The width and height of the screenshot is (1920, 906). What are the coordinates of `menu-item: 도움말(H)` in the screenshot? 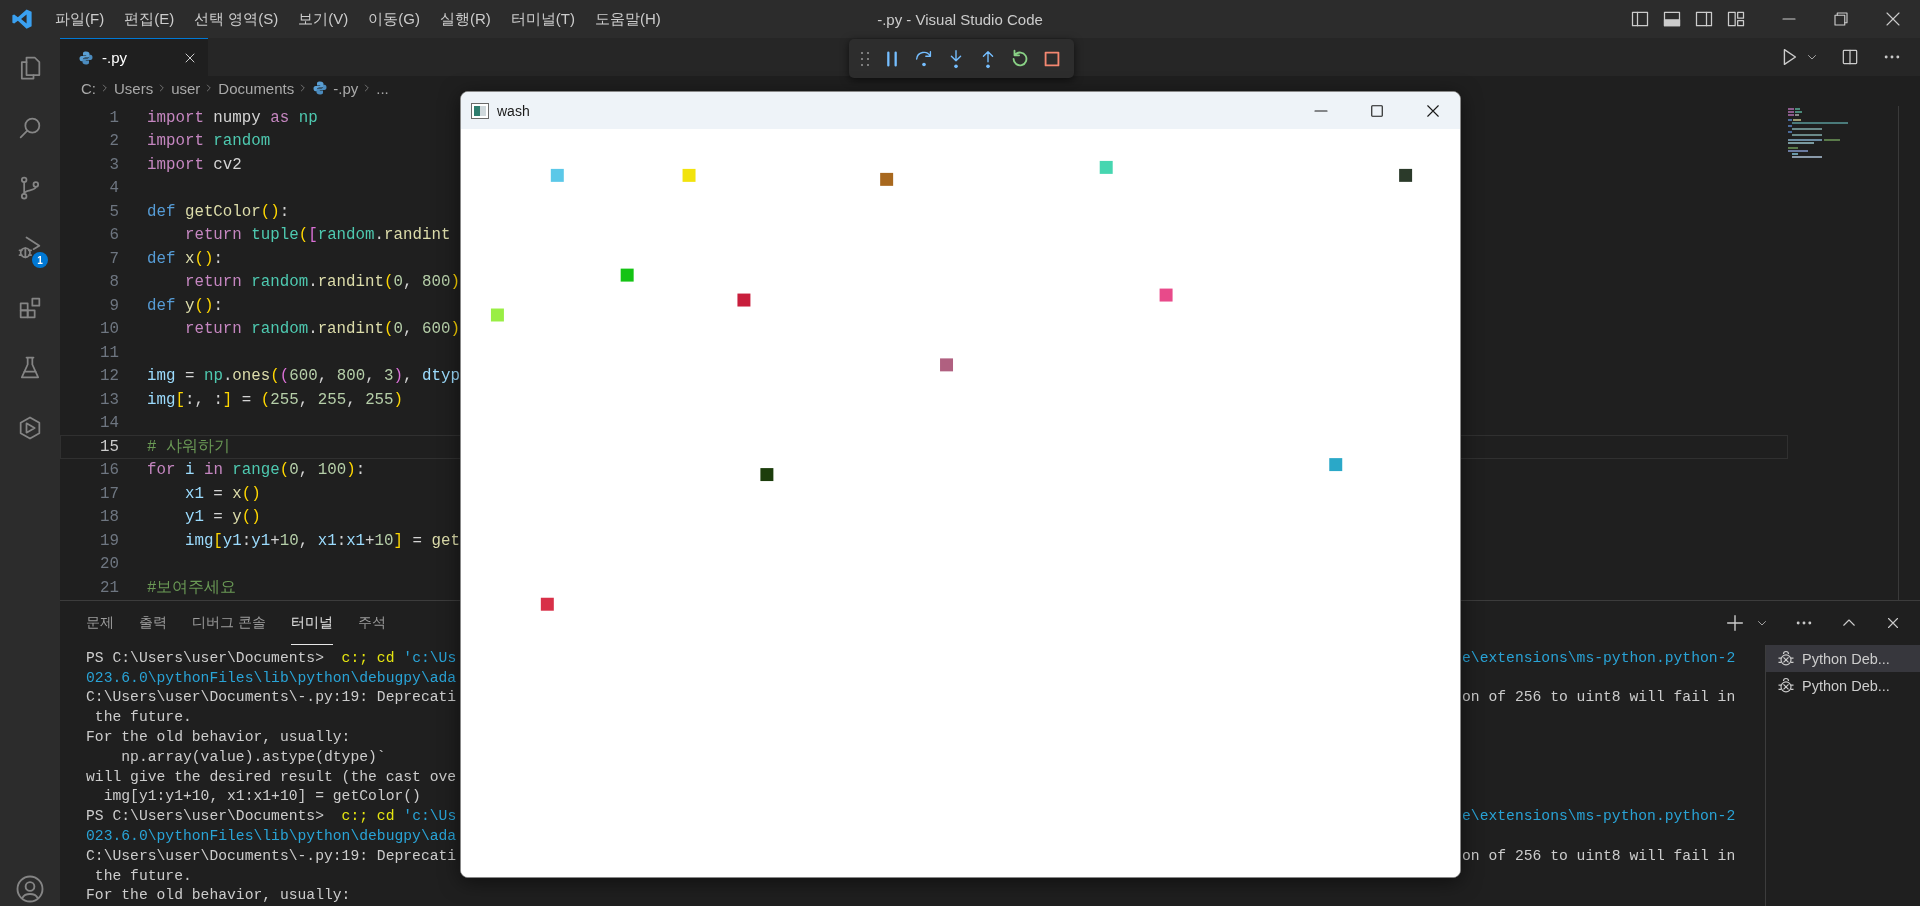 It's located at (628, 19).